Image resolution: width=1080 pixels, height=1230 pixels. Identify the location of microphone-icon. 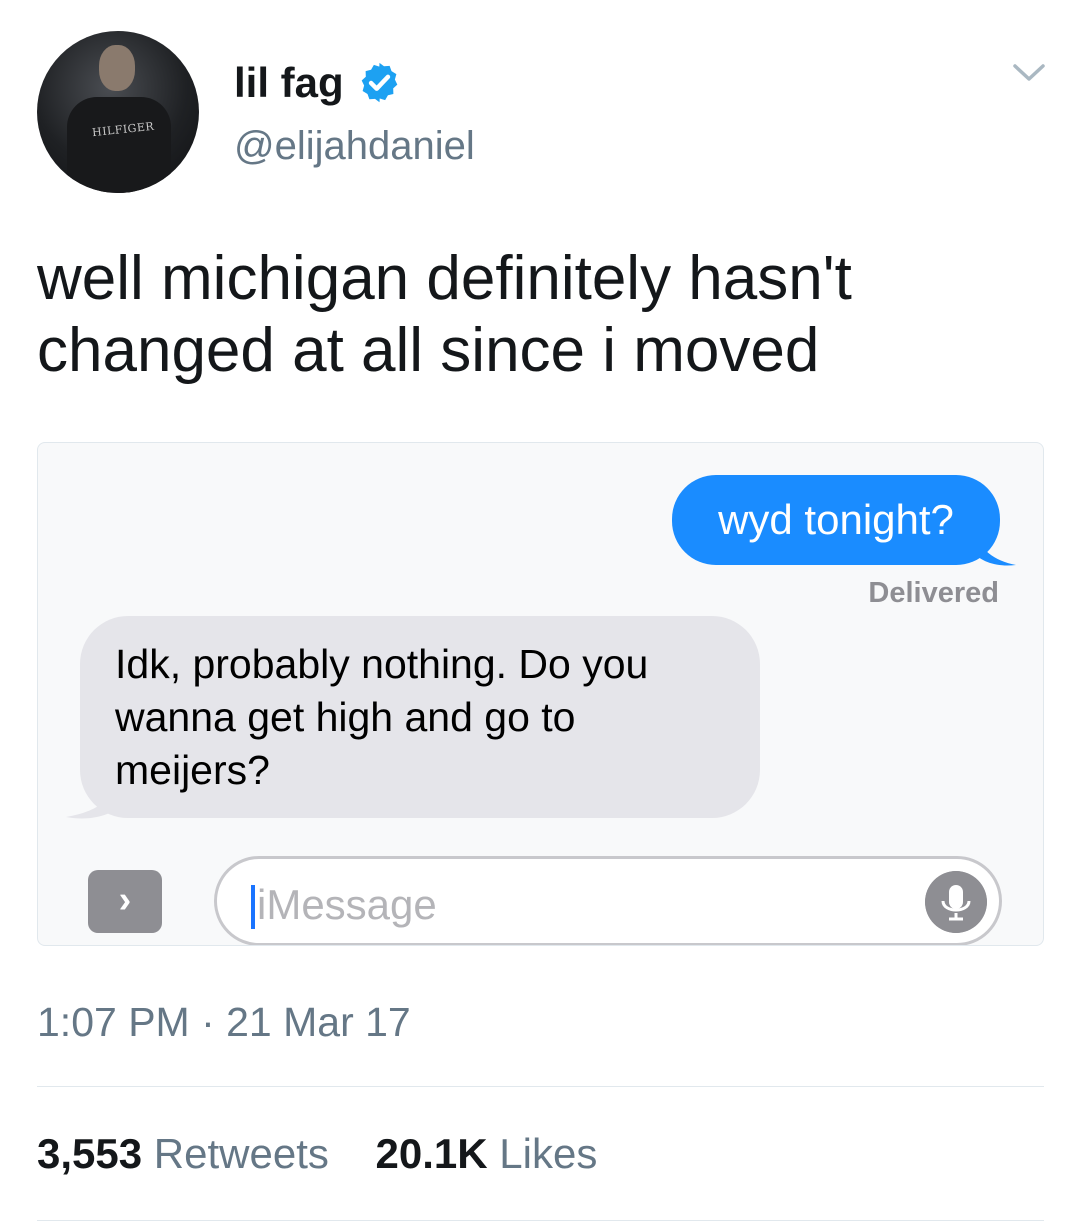
(956, 902).